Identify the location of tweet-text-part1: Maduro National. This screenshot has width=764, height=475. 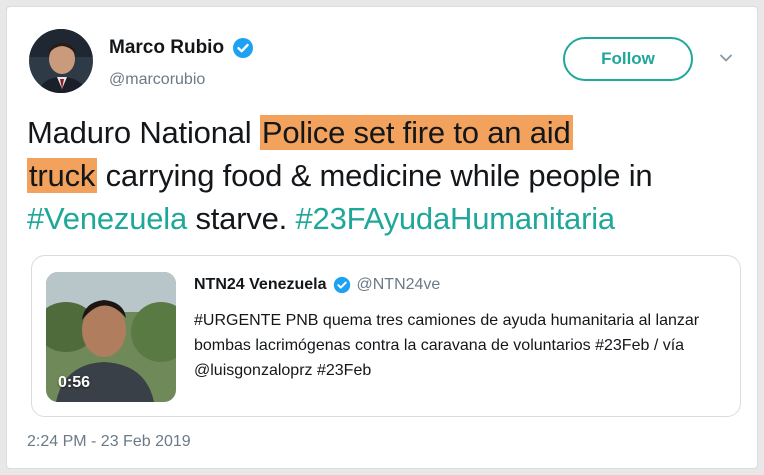
(143, 132).